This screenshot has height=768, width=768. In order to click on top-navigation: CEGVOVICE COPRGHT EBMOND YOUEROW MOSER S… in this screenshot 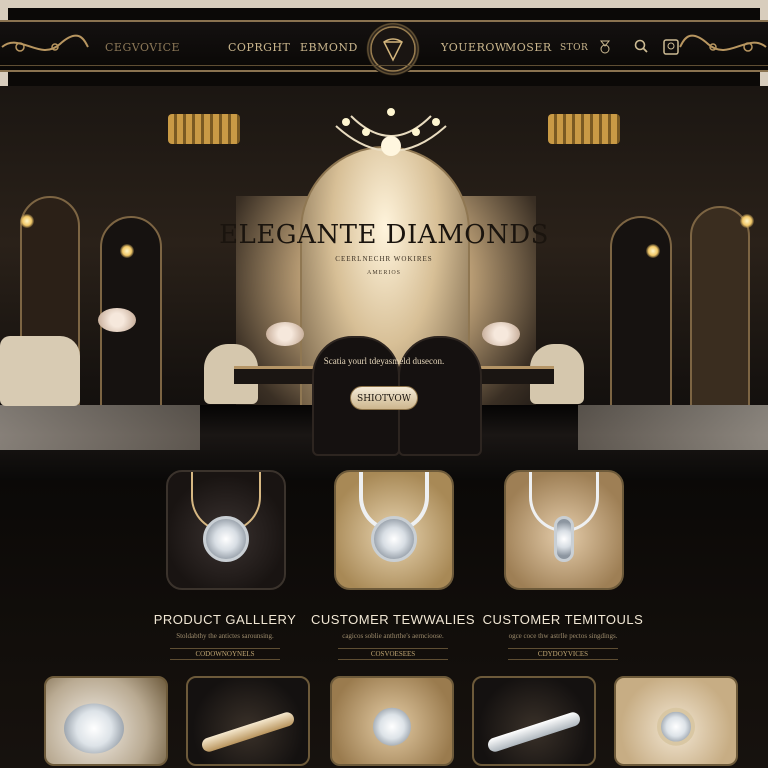, I will do `click(384, 48)`.